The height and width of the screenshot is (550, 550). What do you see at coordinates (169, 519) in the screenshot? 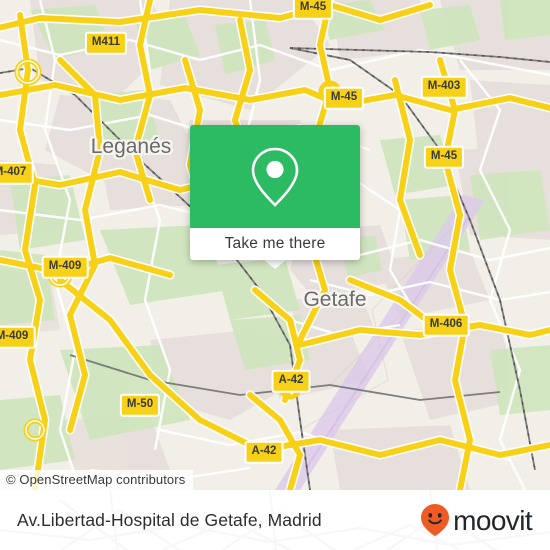
I see `address-label: Av.Libertad-Hospital de Getafe, Madrid` at bounding box center [169, 519].